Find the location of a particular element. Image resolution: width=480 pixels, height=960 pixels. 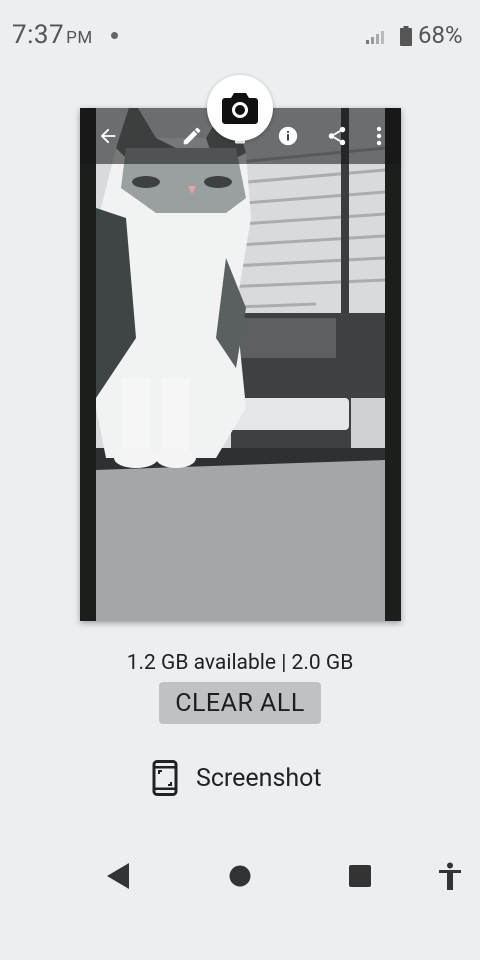

camera-fab-button is located at coordinates (240, 108).